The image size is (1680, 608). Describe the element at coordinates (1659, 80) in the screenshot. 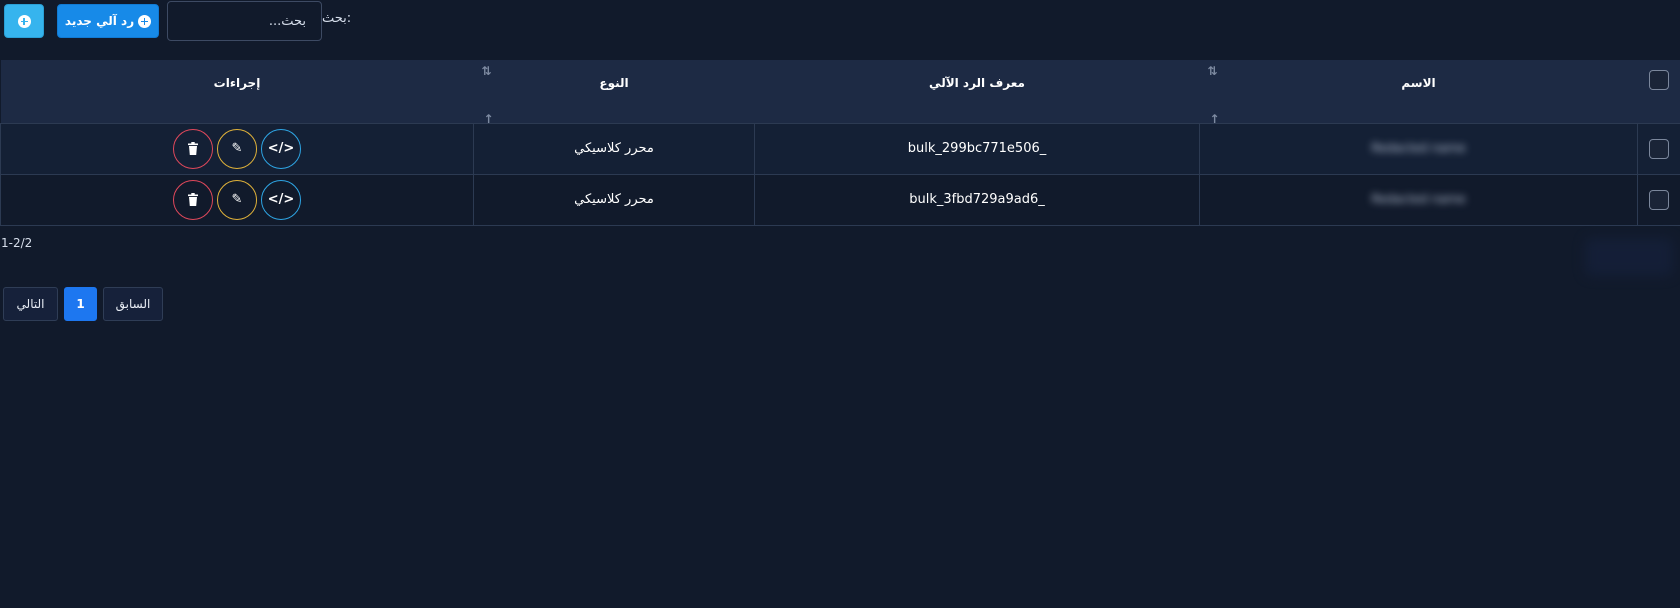

I see `select-all-checkbox` at that location.